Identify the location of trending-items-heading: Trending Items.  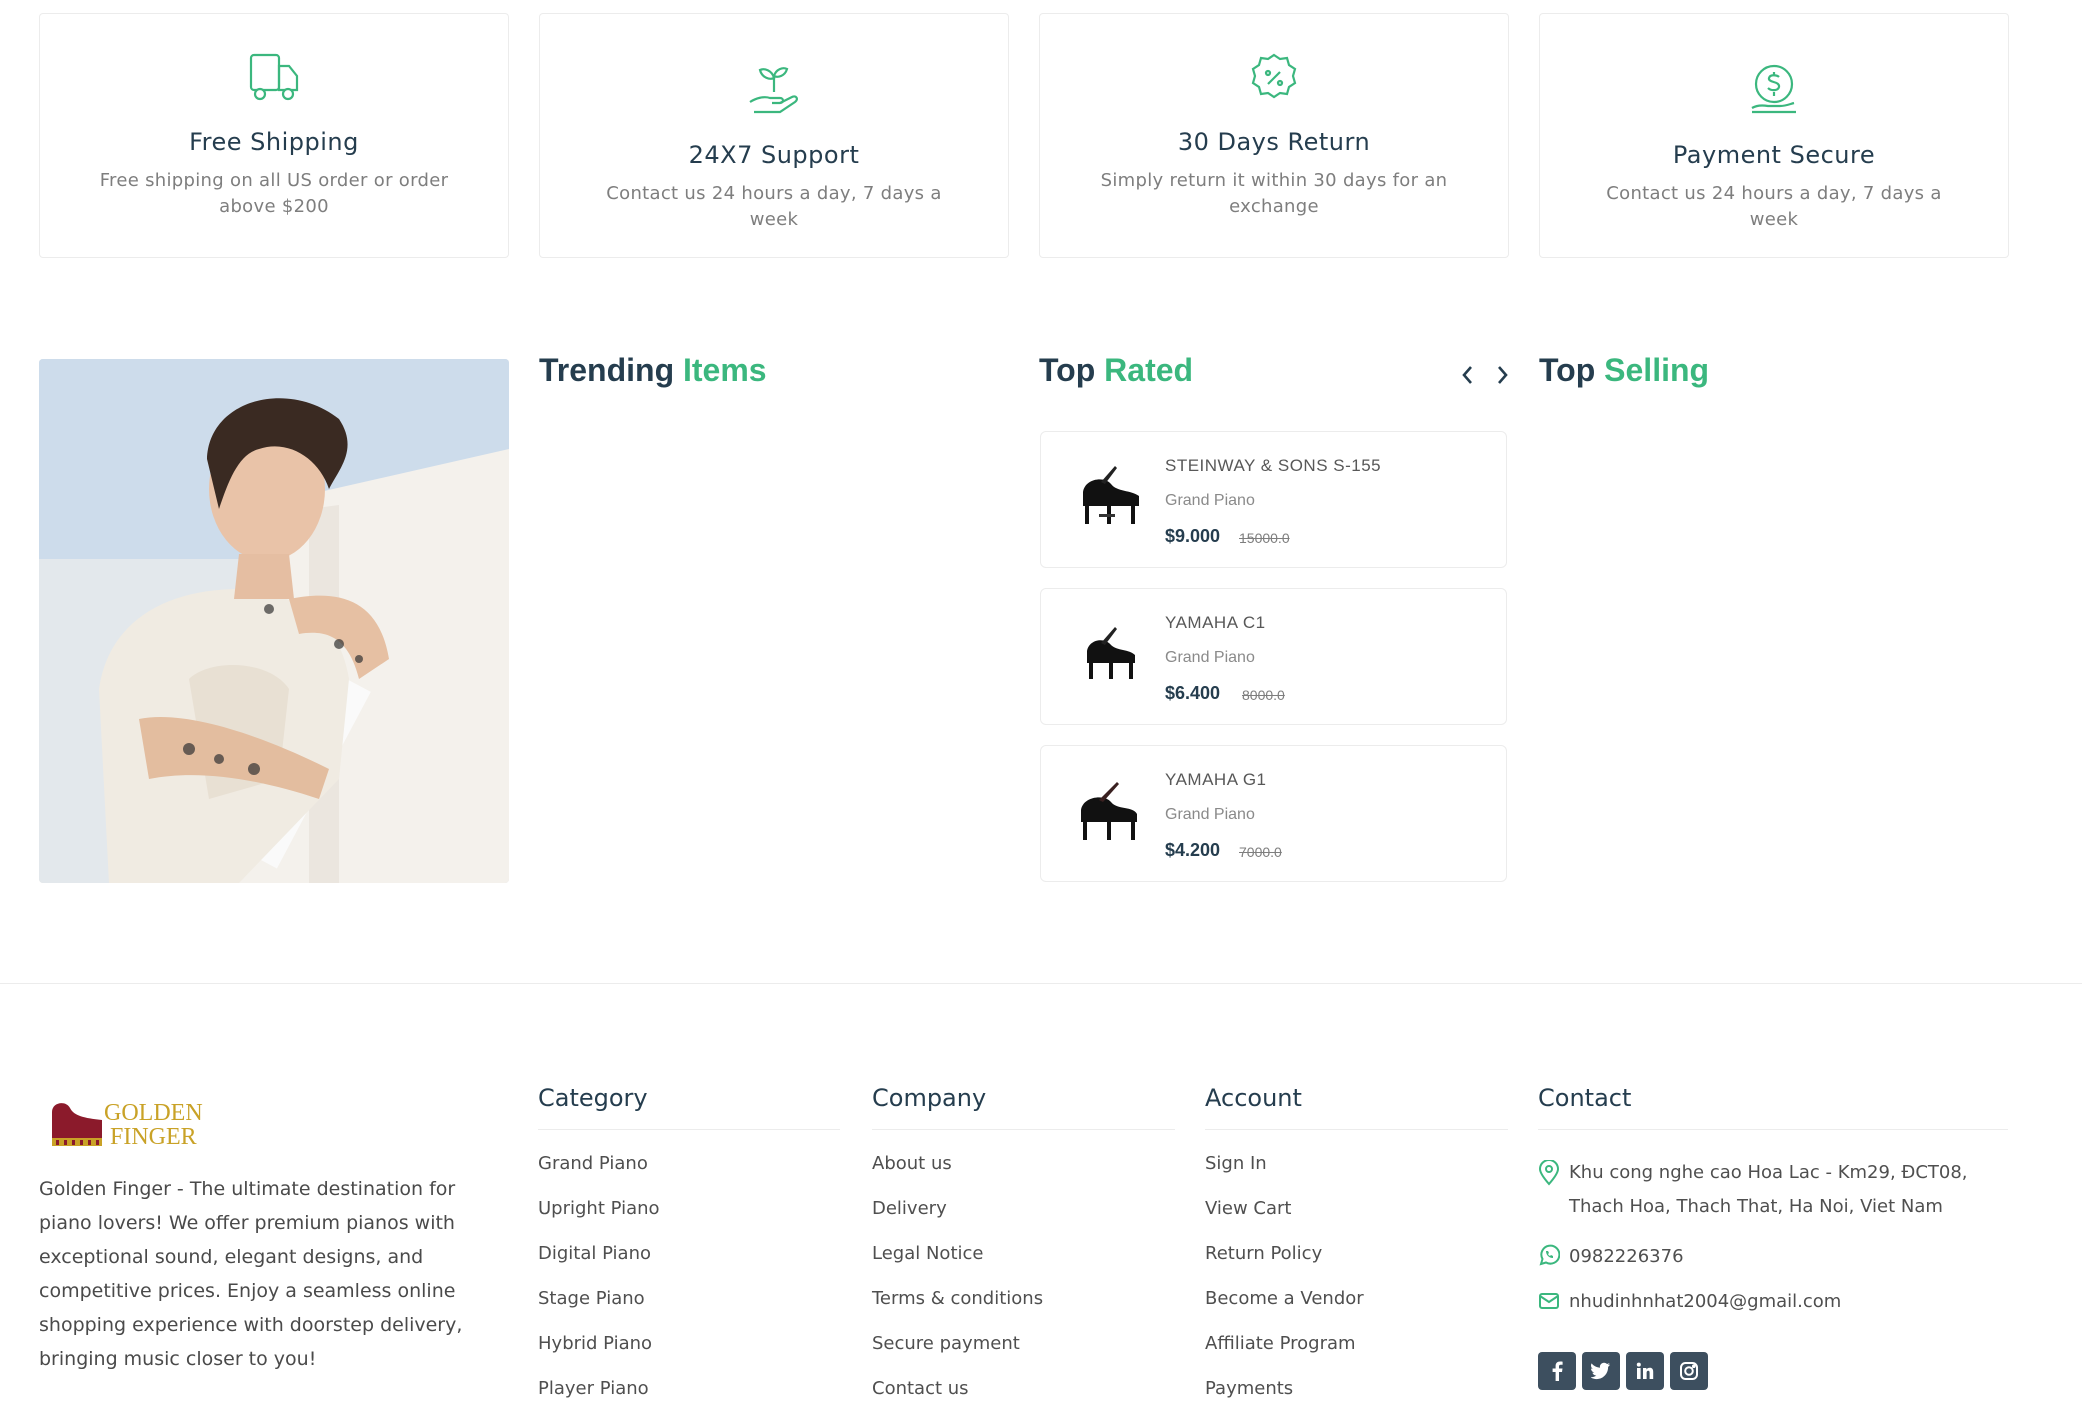
(653, 370).